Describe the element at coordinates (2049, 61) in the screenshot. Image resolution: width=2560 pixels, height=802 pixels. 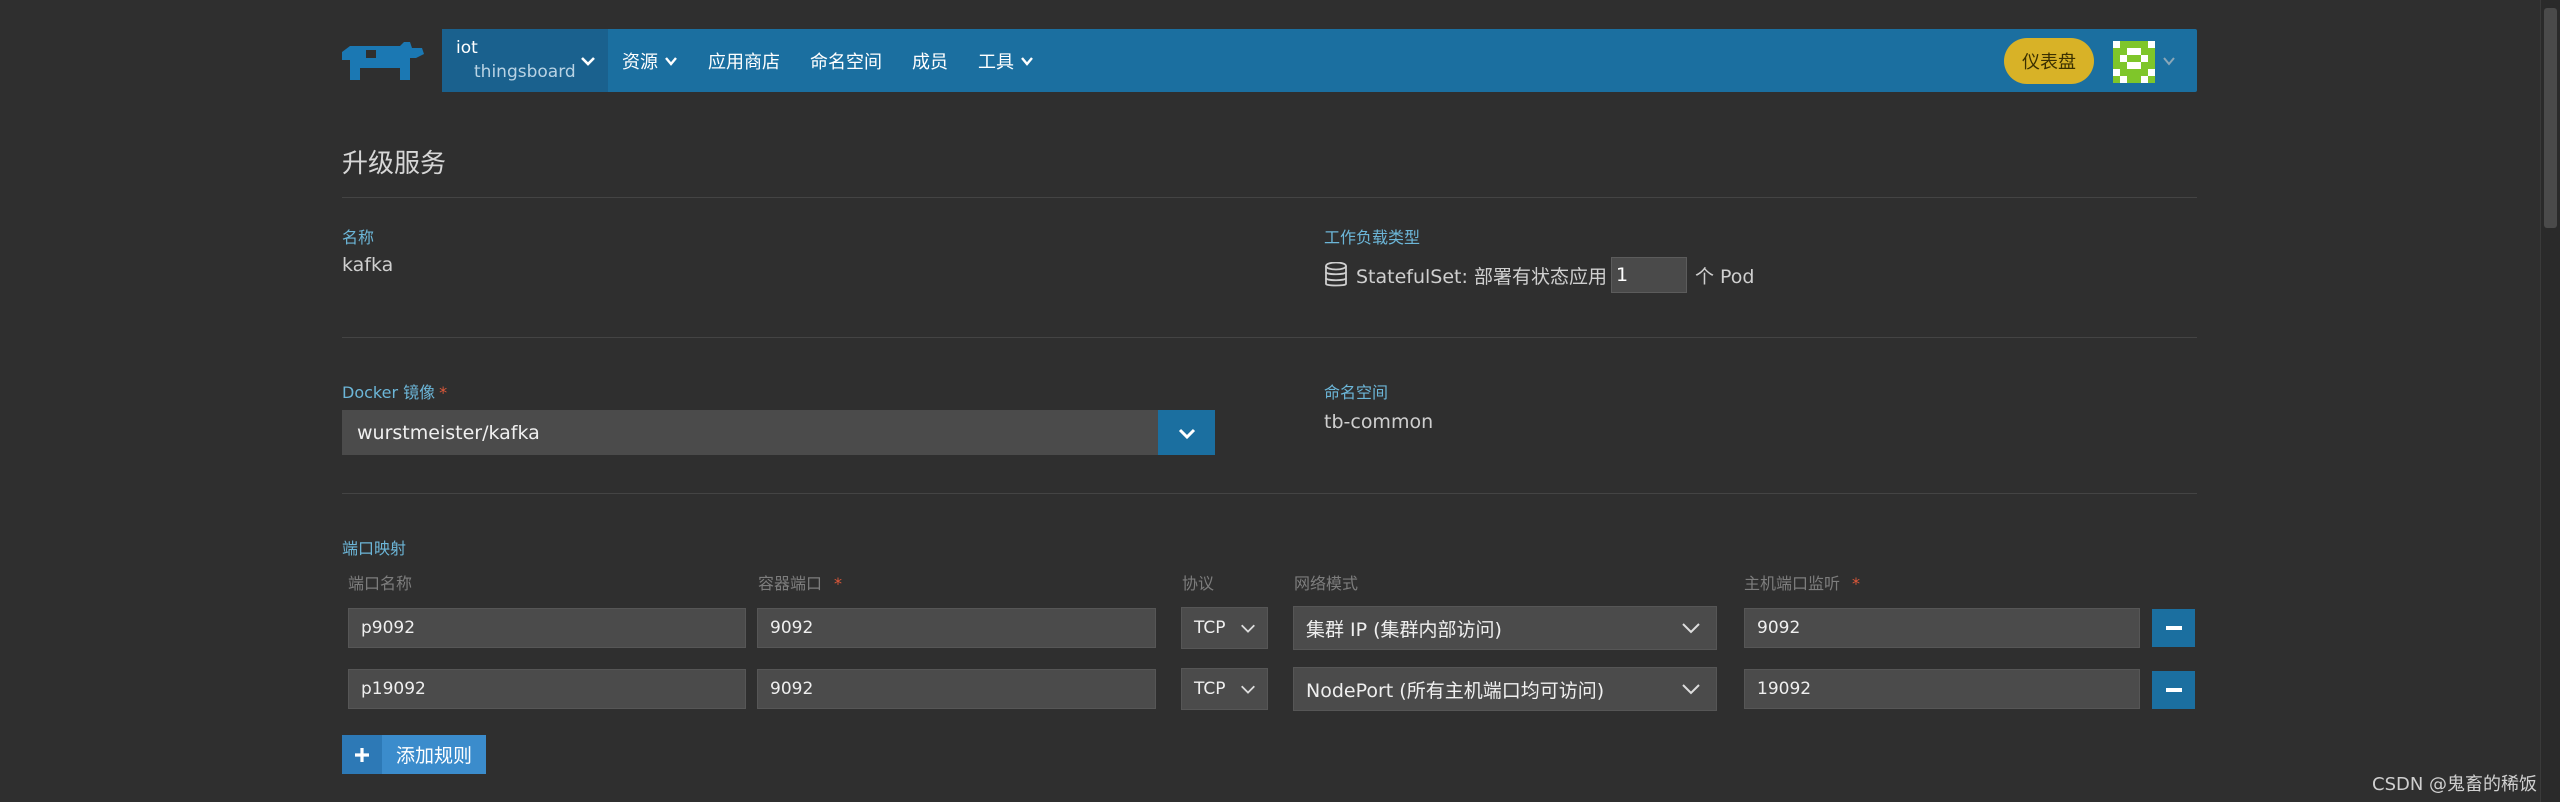
I see `dashboard-button: 仪表盘` at that location.